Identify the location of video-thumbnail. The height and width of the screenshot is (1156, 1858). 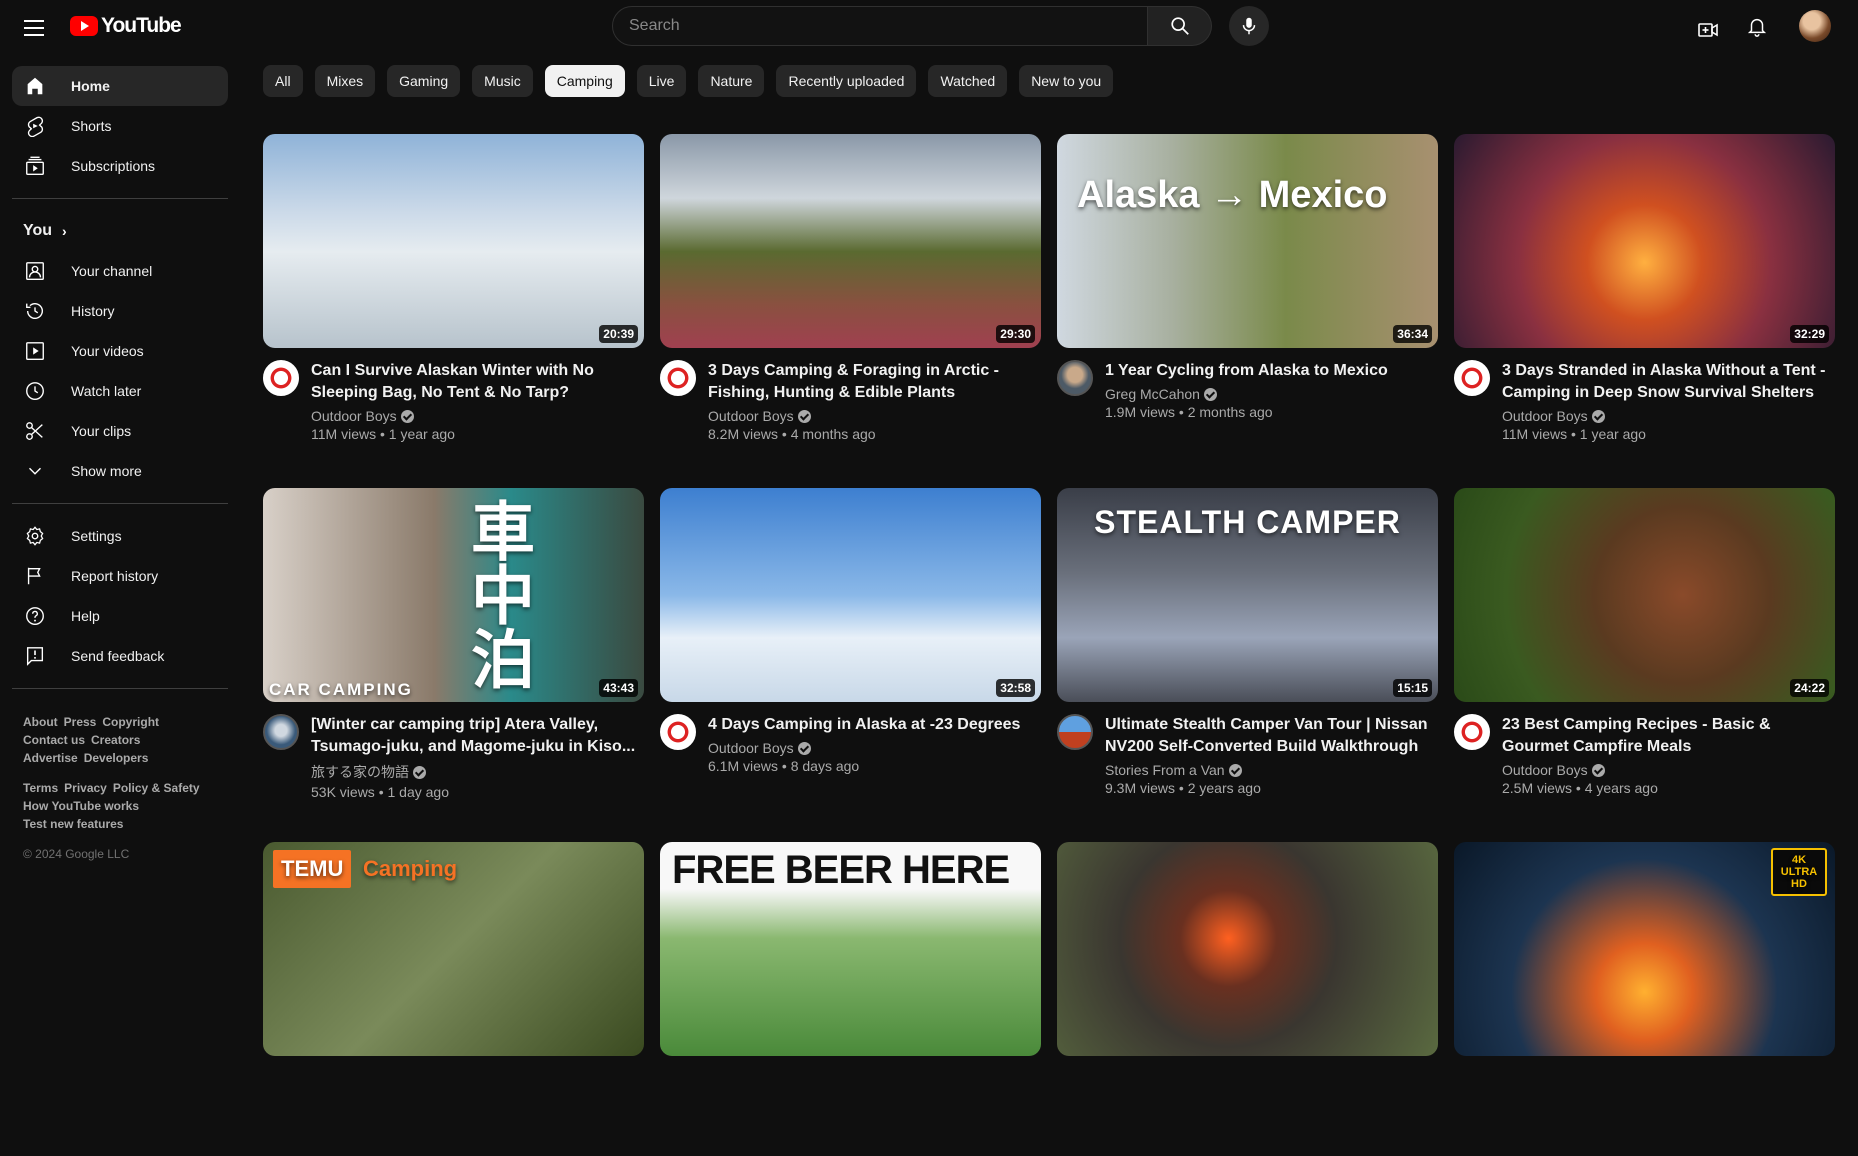
(1247, 949).